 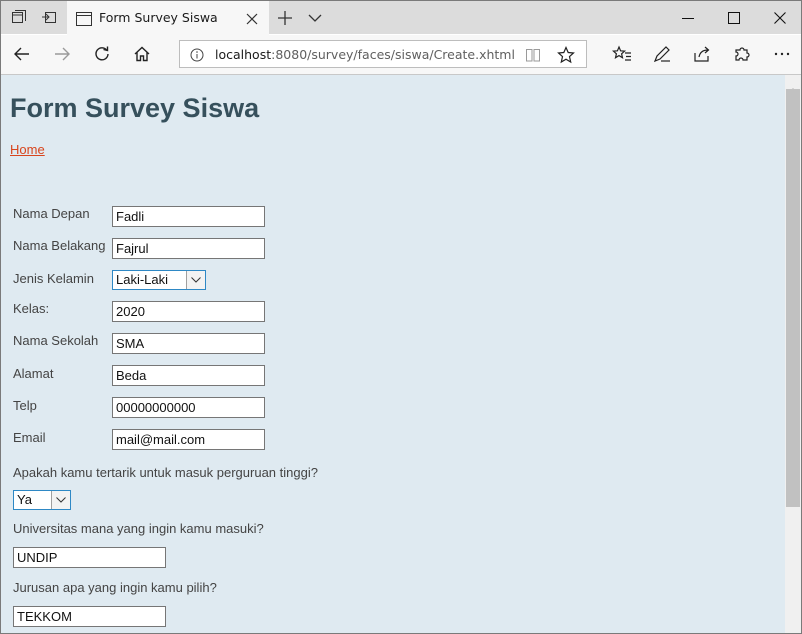 I want to click on star-icon, so click(x=566, y=55).